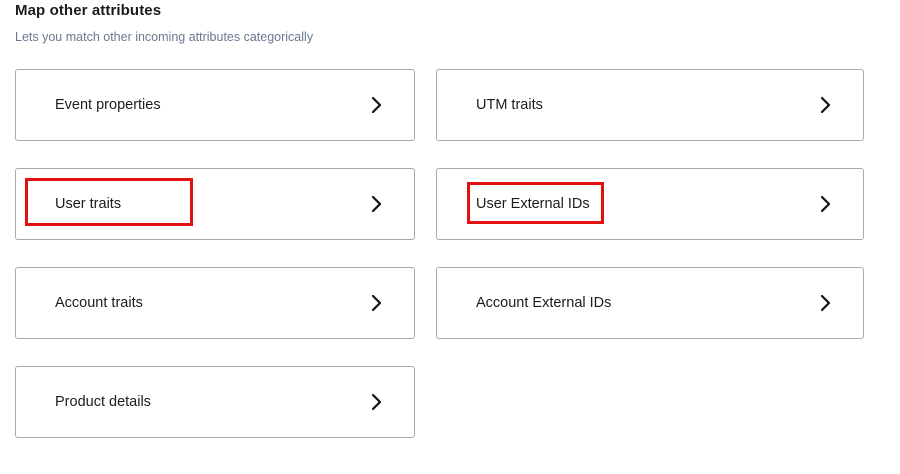 The width and height of the screenshot is (900, 474). I want to click on card-label: User traits, so click(88, 204).